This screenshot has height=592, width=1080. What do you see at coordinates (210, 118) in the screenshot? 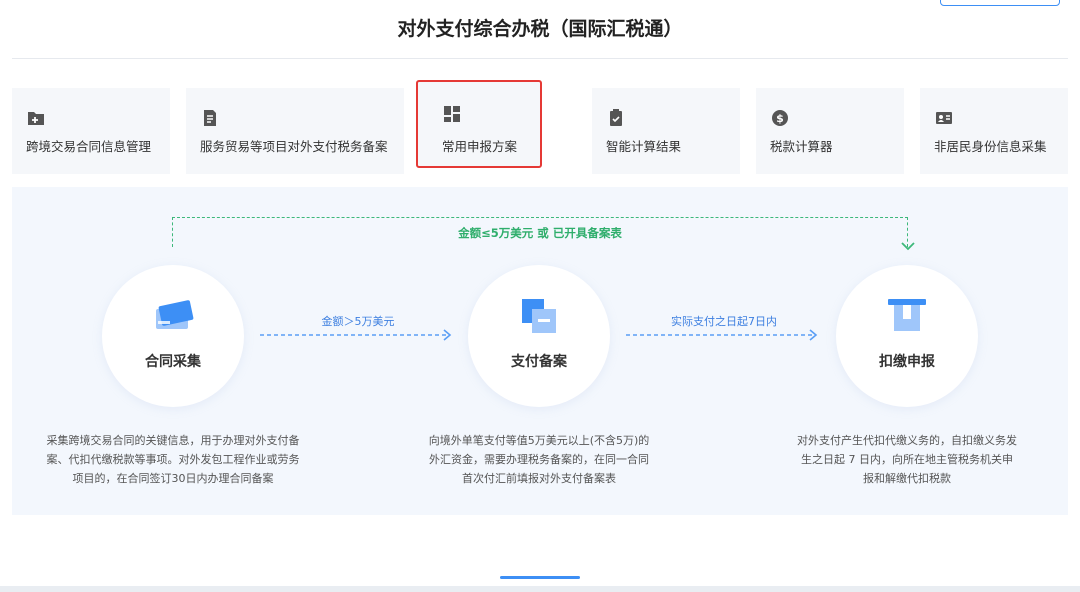
I see `document-icon` at bounding box center [210, 118].